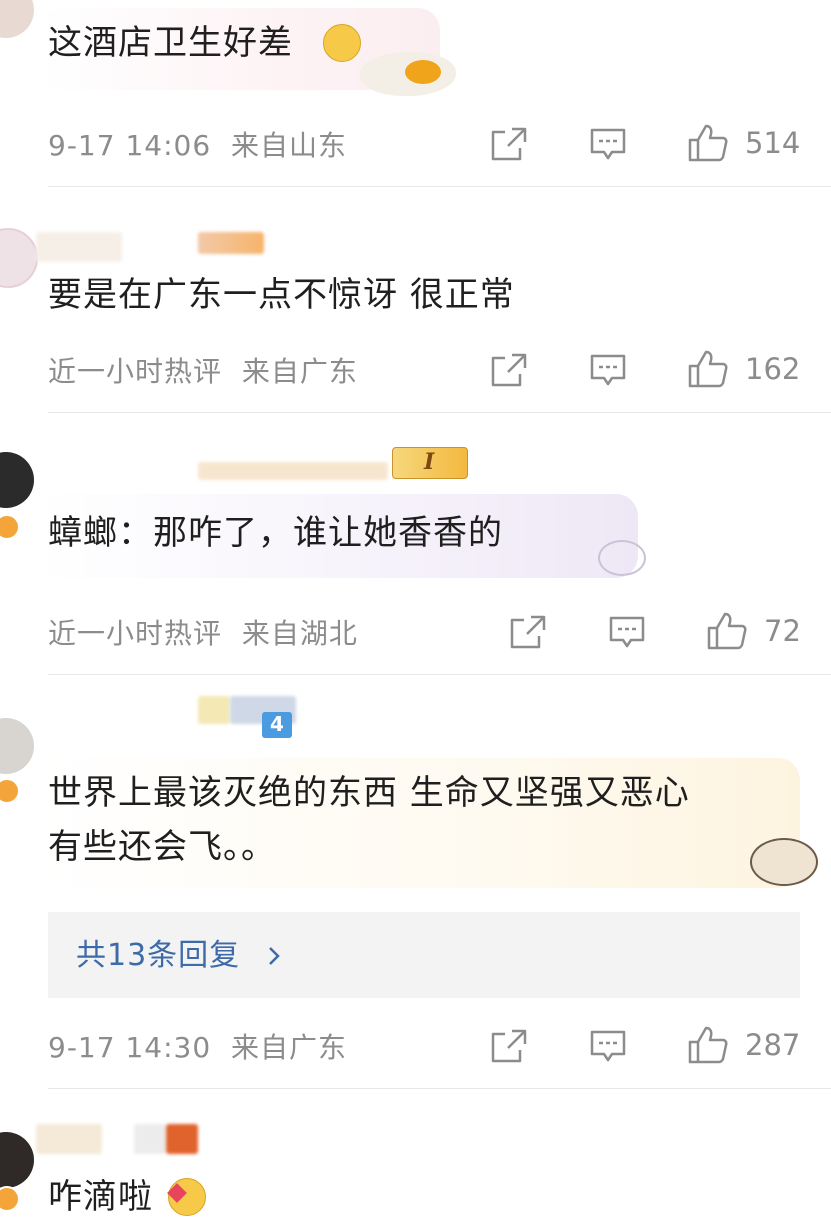 The height and width of the screenshot is (1222, 831). What do you see at coordinates (342, 43) in the screenshot?
I see `crying-face-emoji` at bounding box center [342, 43].